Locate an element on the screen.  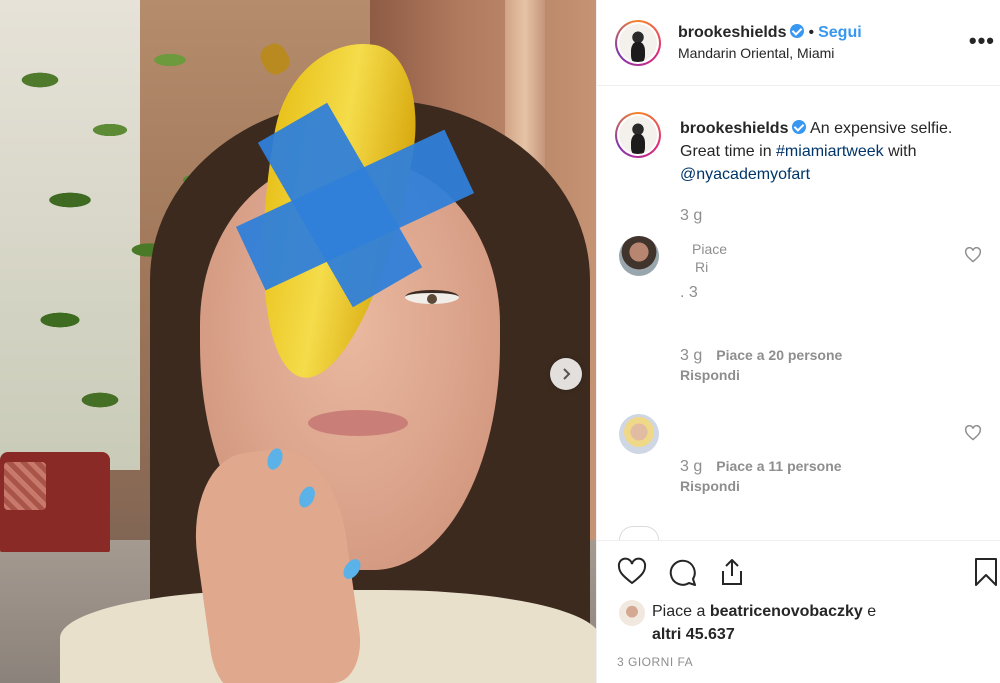
bookmark-icon is located at coordinates (985, 572).